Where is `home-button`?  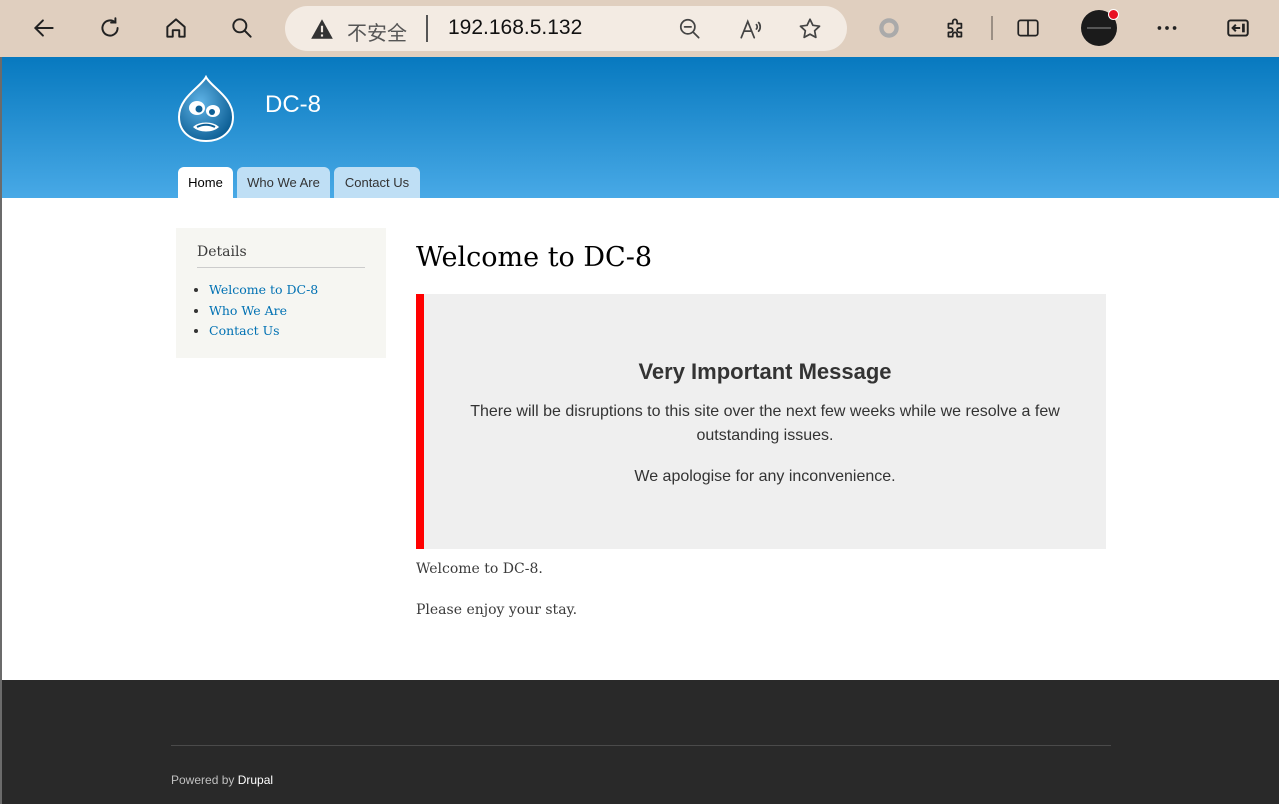
home-button is located at coordinates (176, 28).